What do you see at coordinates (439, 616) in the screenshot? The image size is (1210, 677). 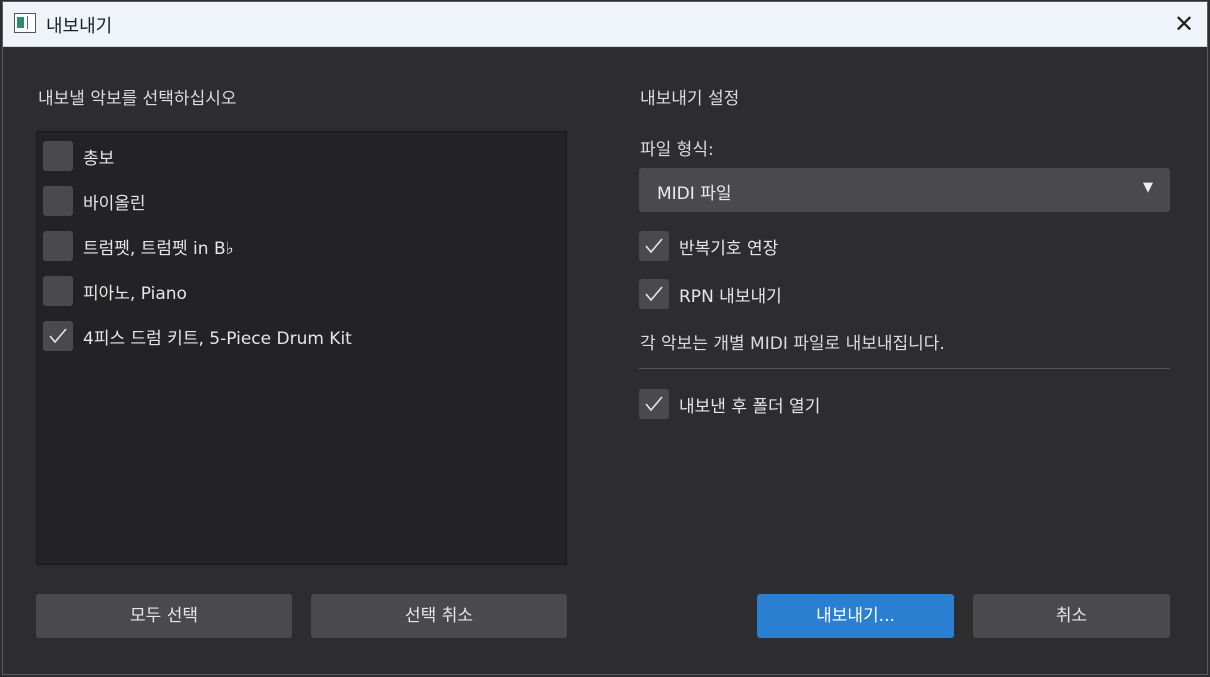 I see `deselect-button: 선택 취소` at bounding box center [439, 616].